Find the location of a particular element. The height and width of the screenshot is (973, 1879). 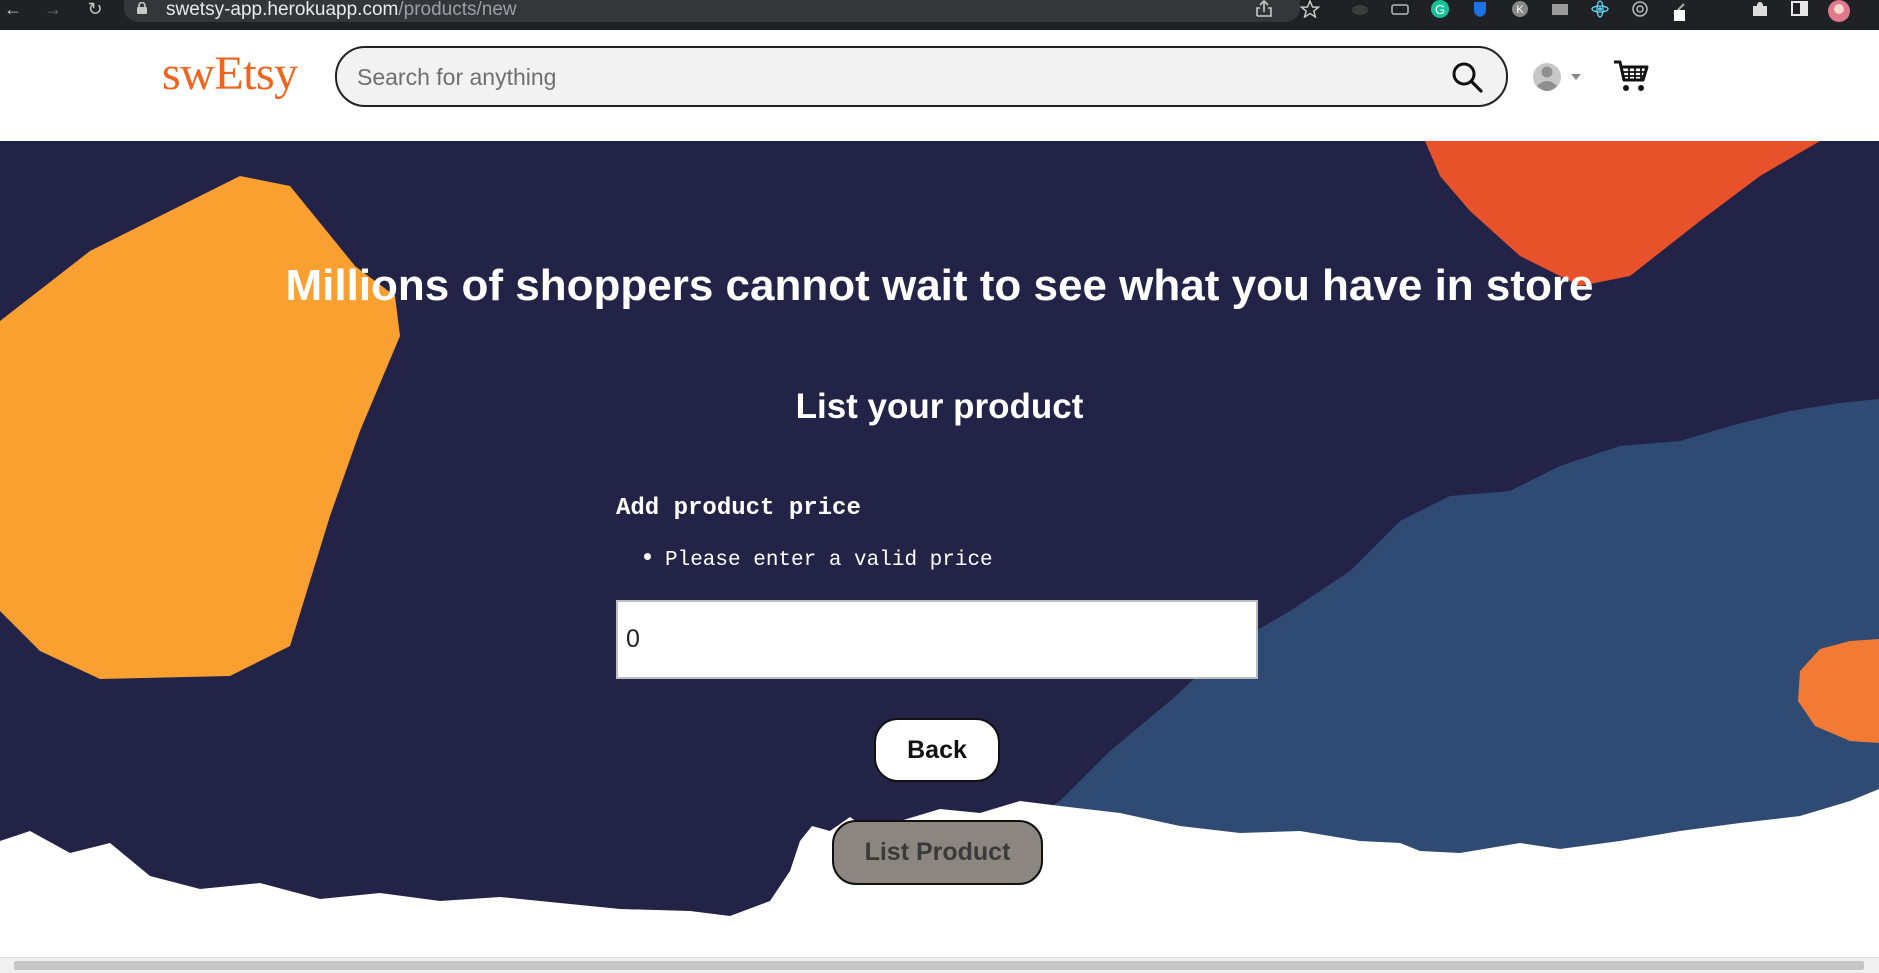

user-avatar-icon is located at coordinates (1559, 77).